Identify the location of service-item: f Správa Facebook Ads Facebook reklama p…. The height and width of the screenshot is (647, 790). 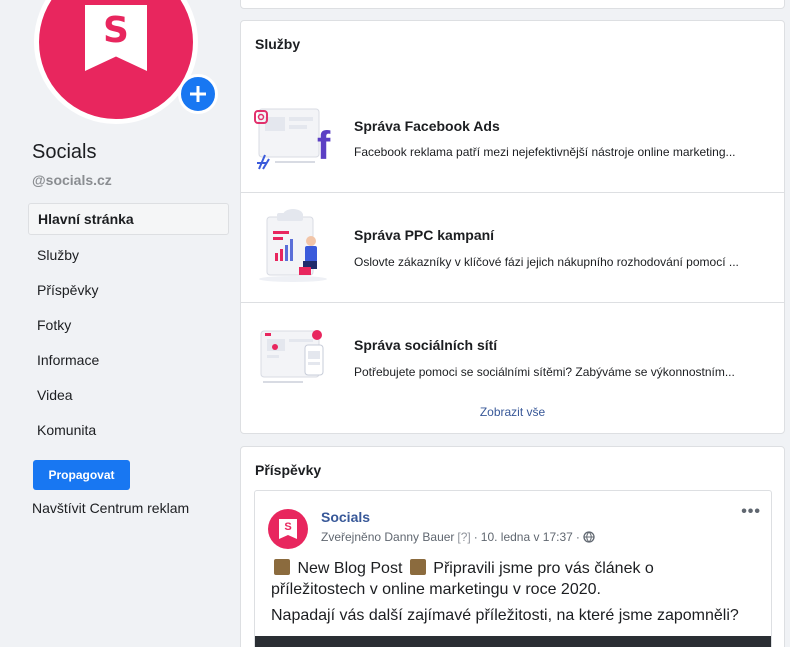
(512, 138).